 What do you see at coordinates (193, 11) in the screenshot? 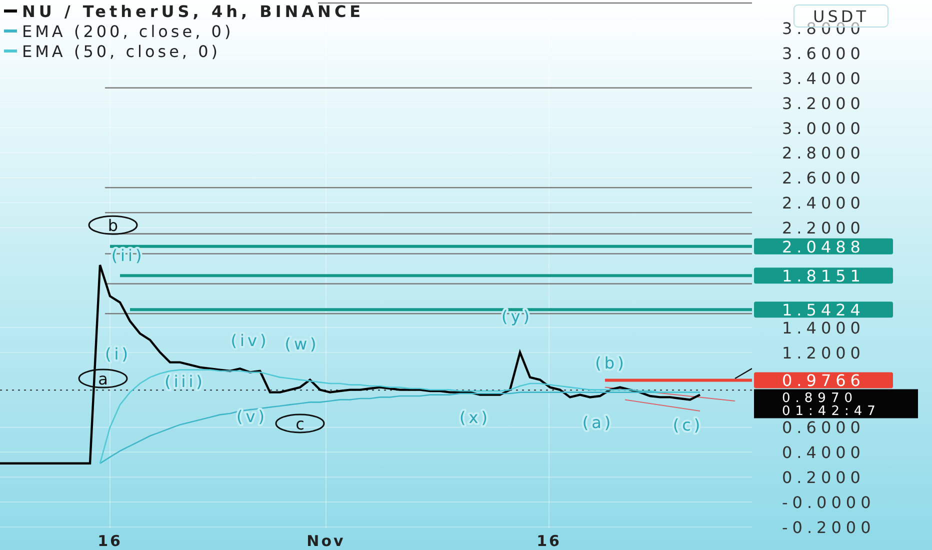
I see `chart-title: NU / TetherUS, 4h, BINANCE` at bounding box center [193, 11].